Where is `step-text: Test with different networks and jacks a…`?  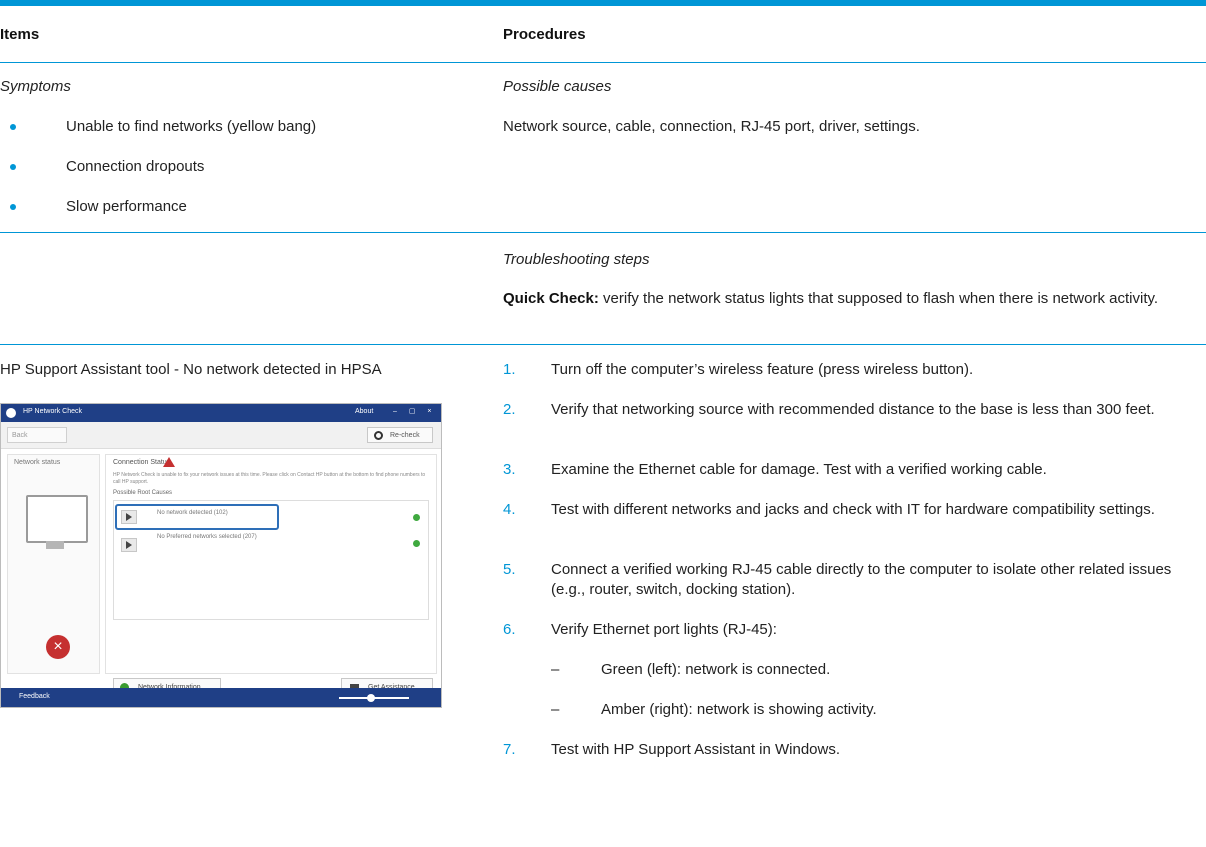 step-text: Test with different networks and jacks a… is located at coordinates (853, 509).